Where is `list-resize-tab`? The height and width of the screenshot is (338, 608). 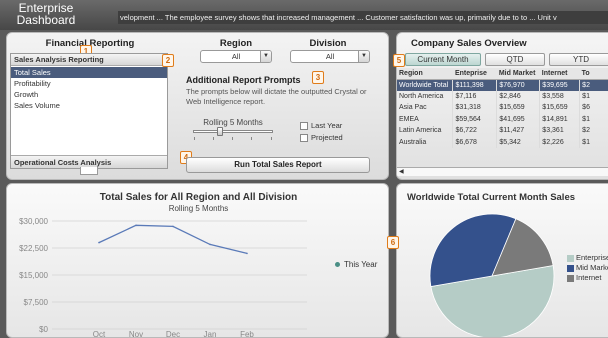 list-resize-tab is located at coordinates (89, 171).